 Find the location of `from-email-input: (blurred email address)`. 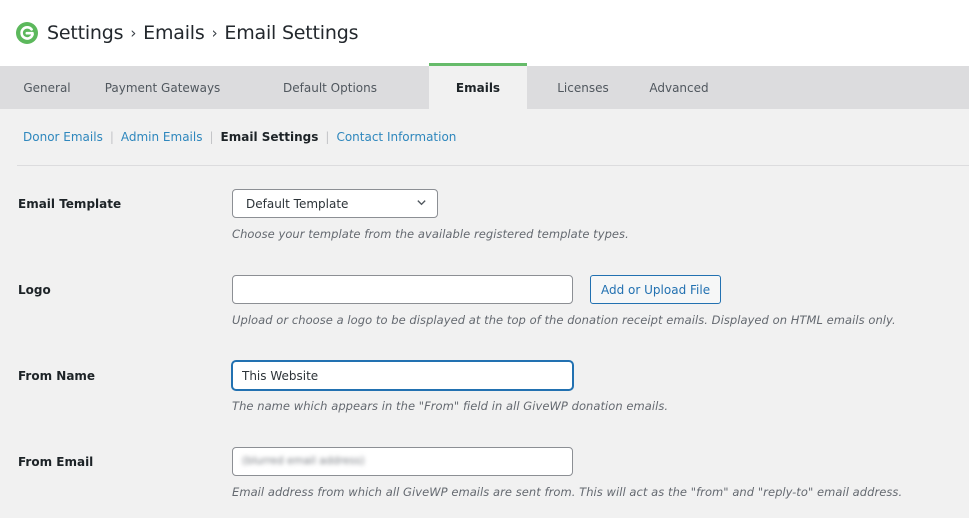

from-email-input: (blurred email address) is located at coordinates (402, 461).